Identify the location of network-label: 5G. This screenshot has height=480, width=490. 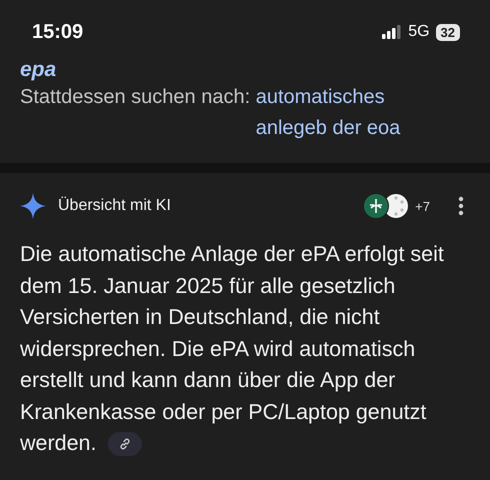
(419, 32).